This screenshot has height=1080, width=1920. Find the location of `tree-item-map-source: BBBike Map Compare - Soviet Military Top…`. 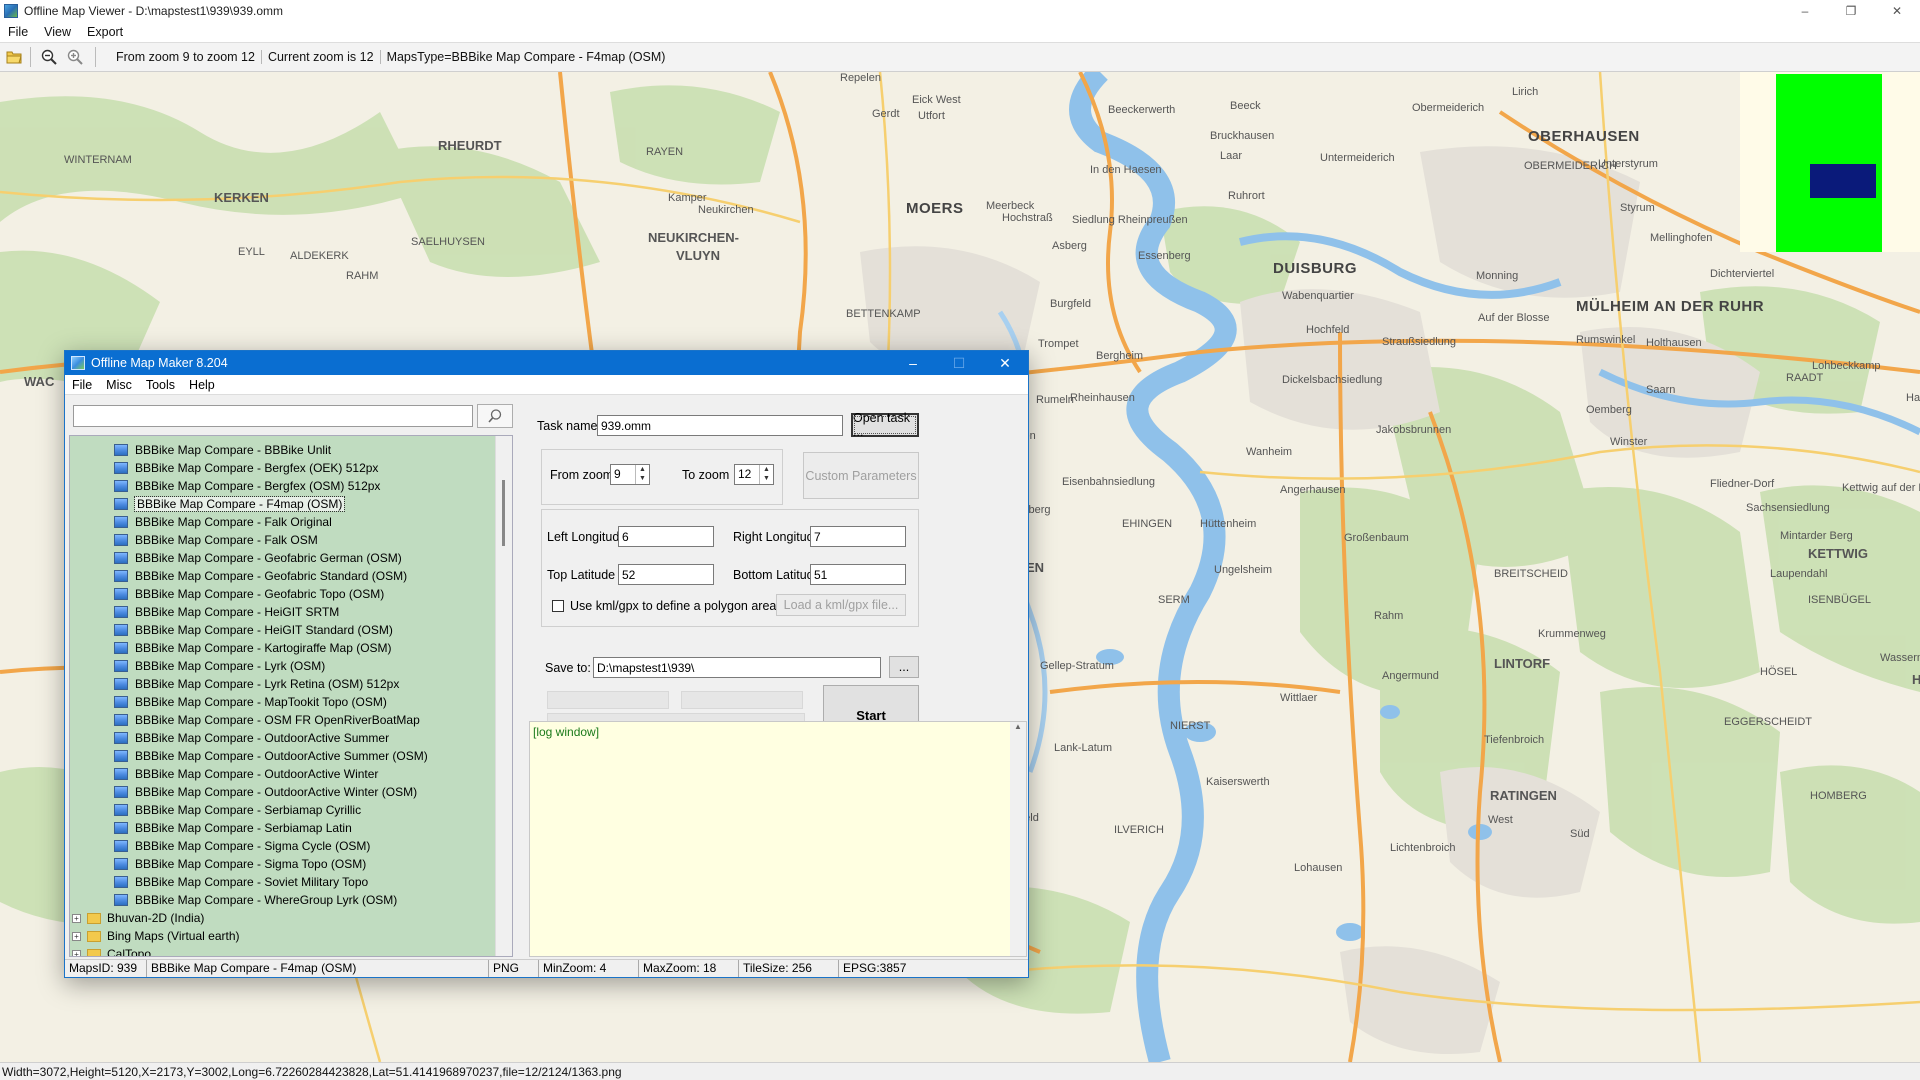

tree-item-map-source: BBBike Map Compare - Soviet Military Top… is located at coordinates (241, 882).